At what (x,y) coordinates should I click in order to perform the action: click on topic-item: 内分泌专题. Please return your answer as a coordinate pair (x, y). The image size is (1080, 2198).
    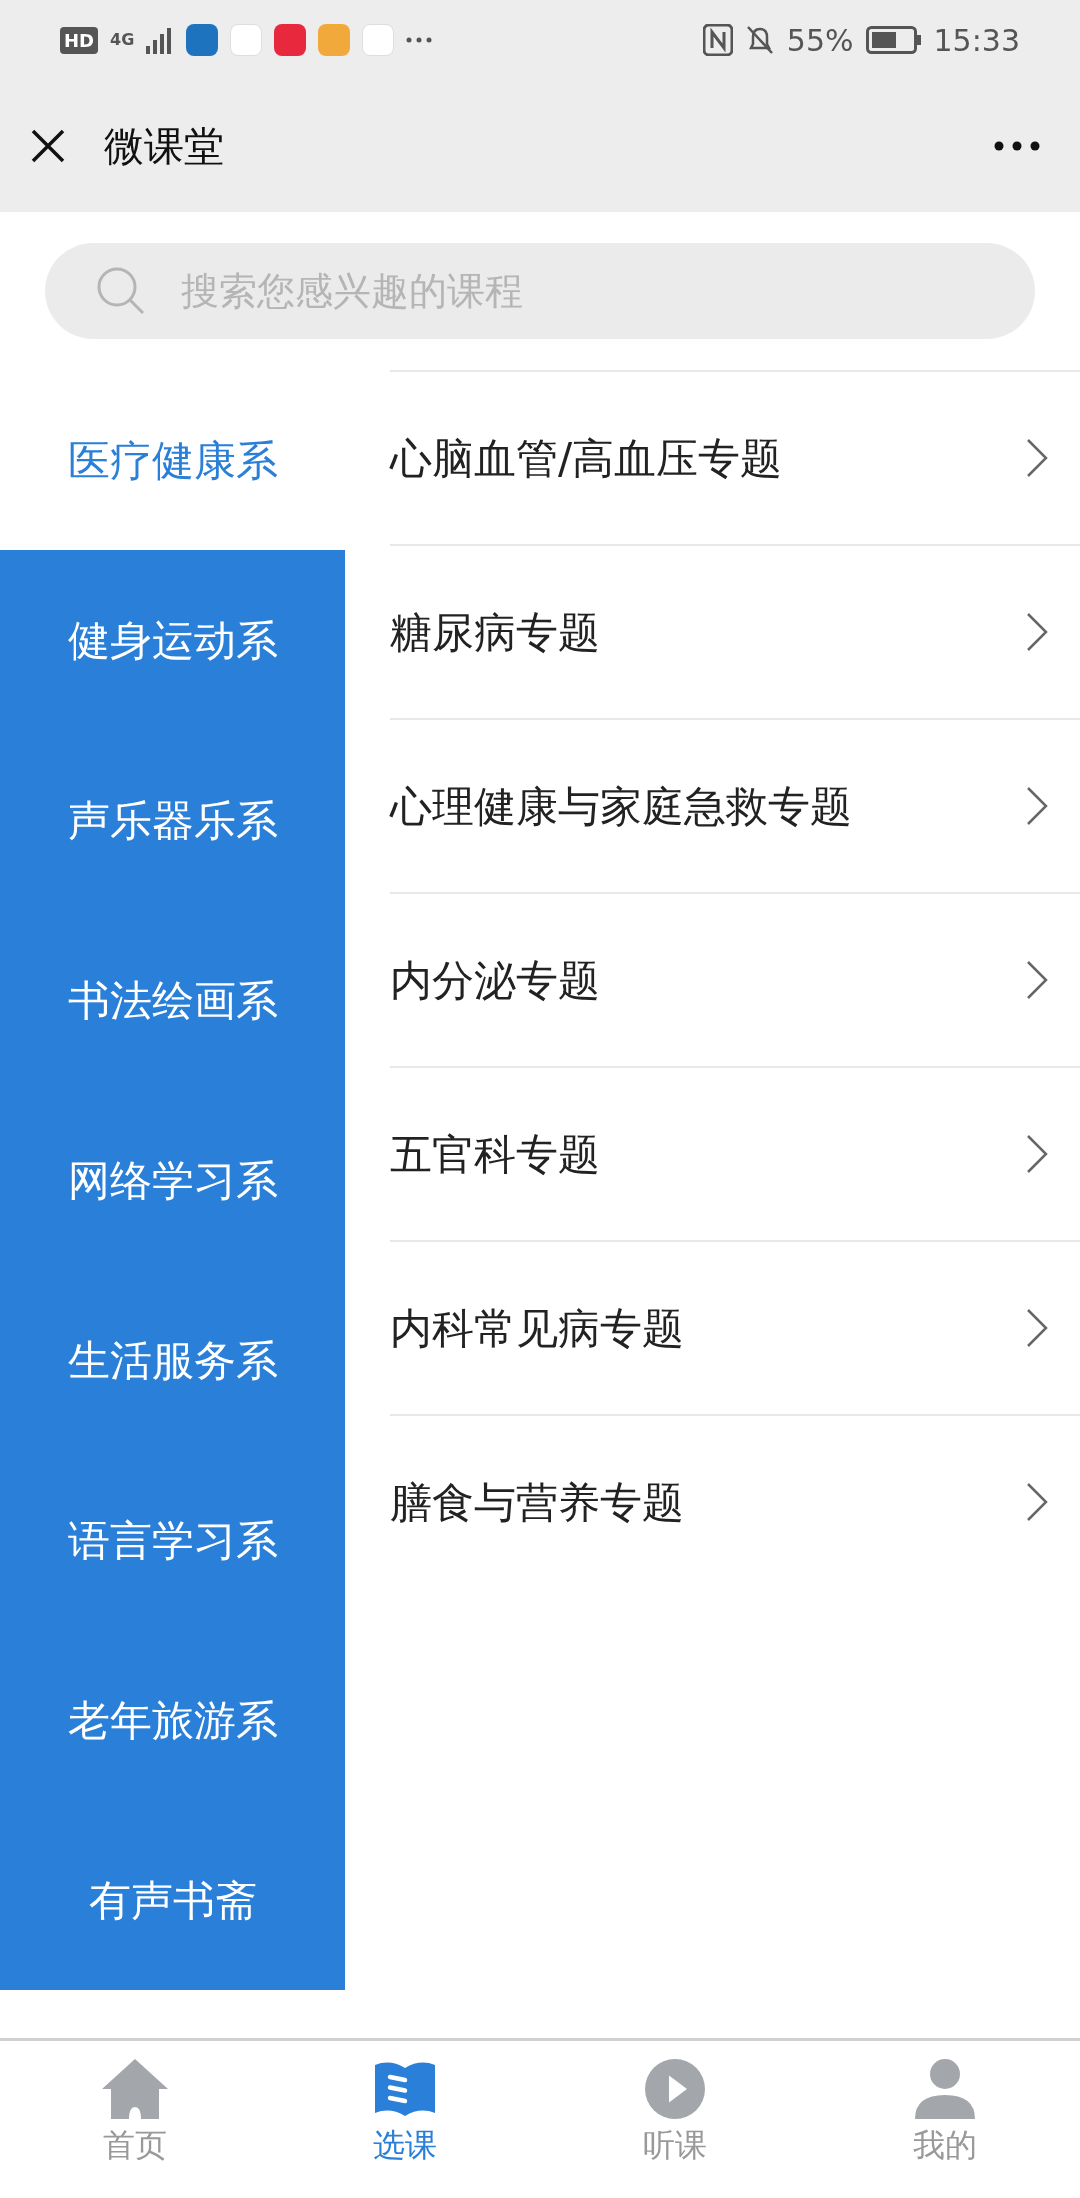
    Looking at the image, I should click on (735, 979).